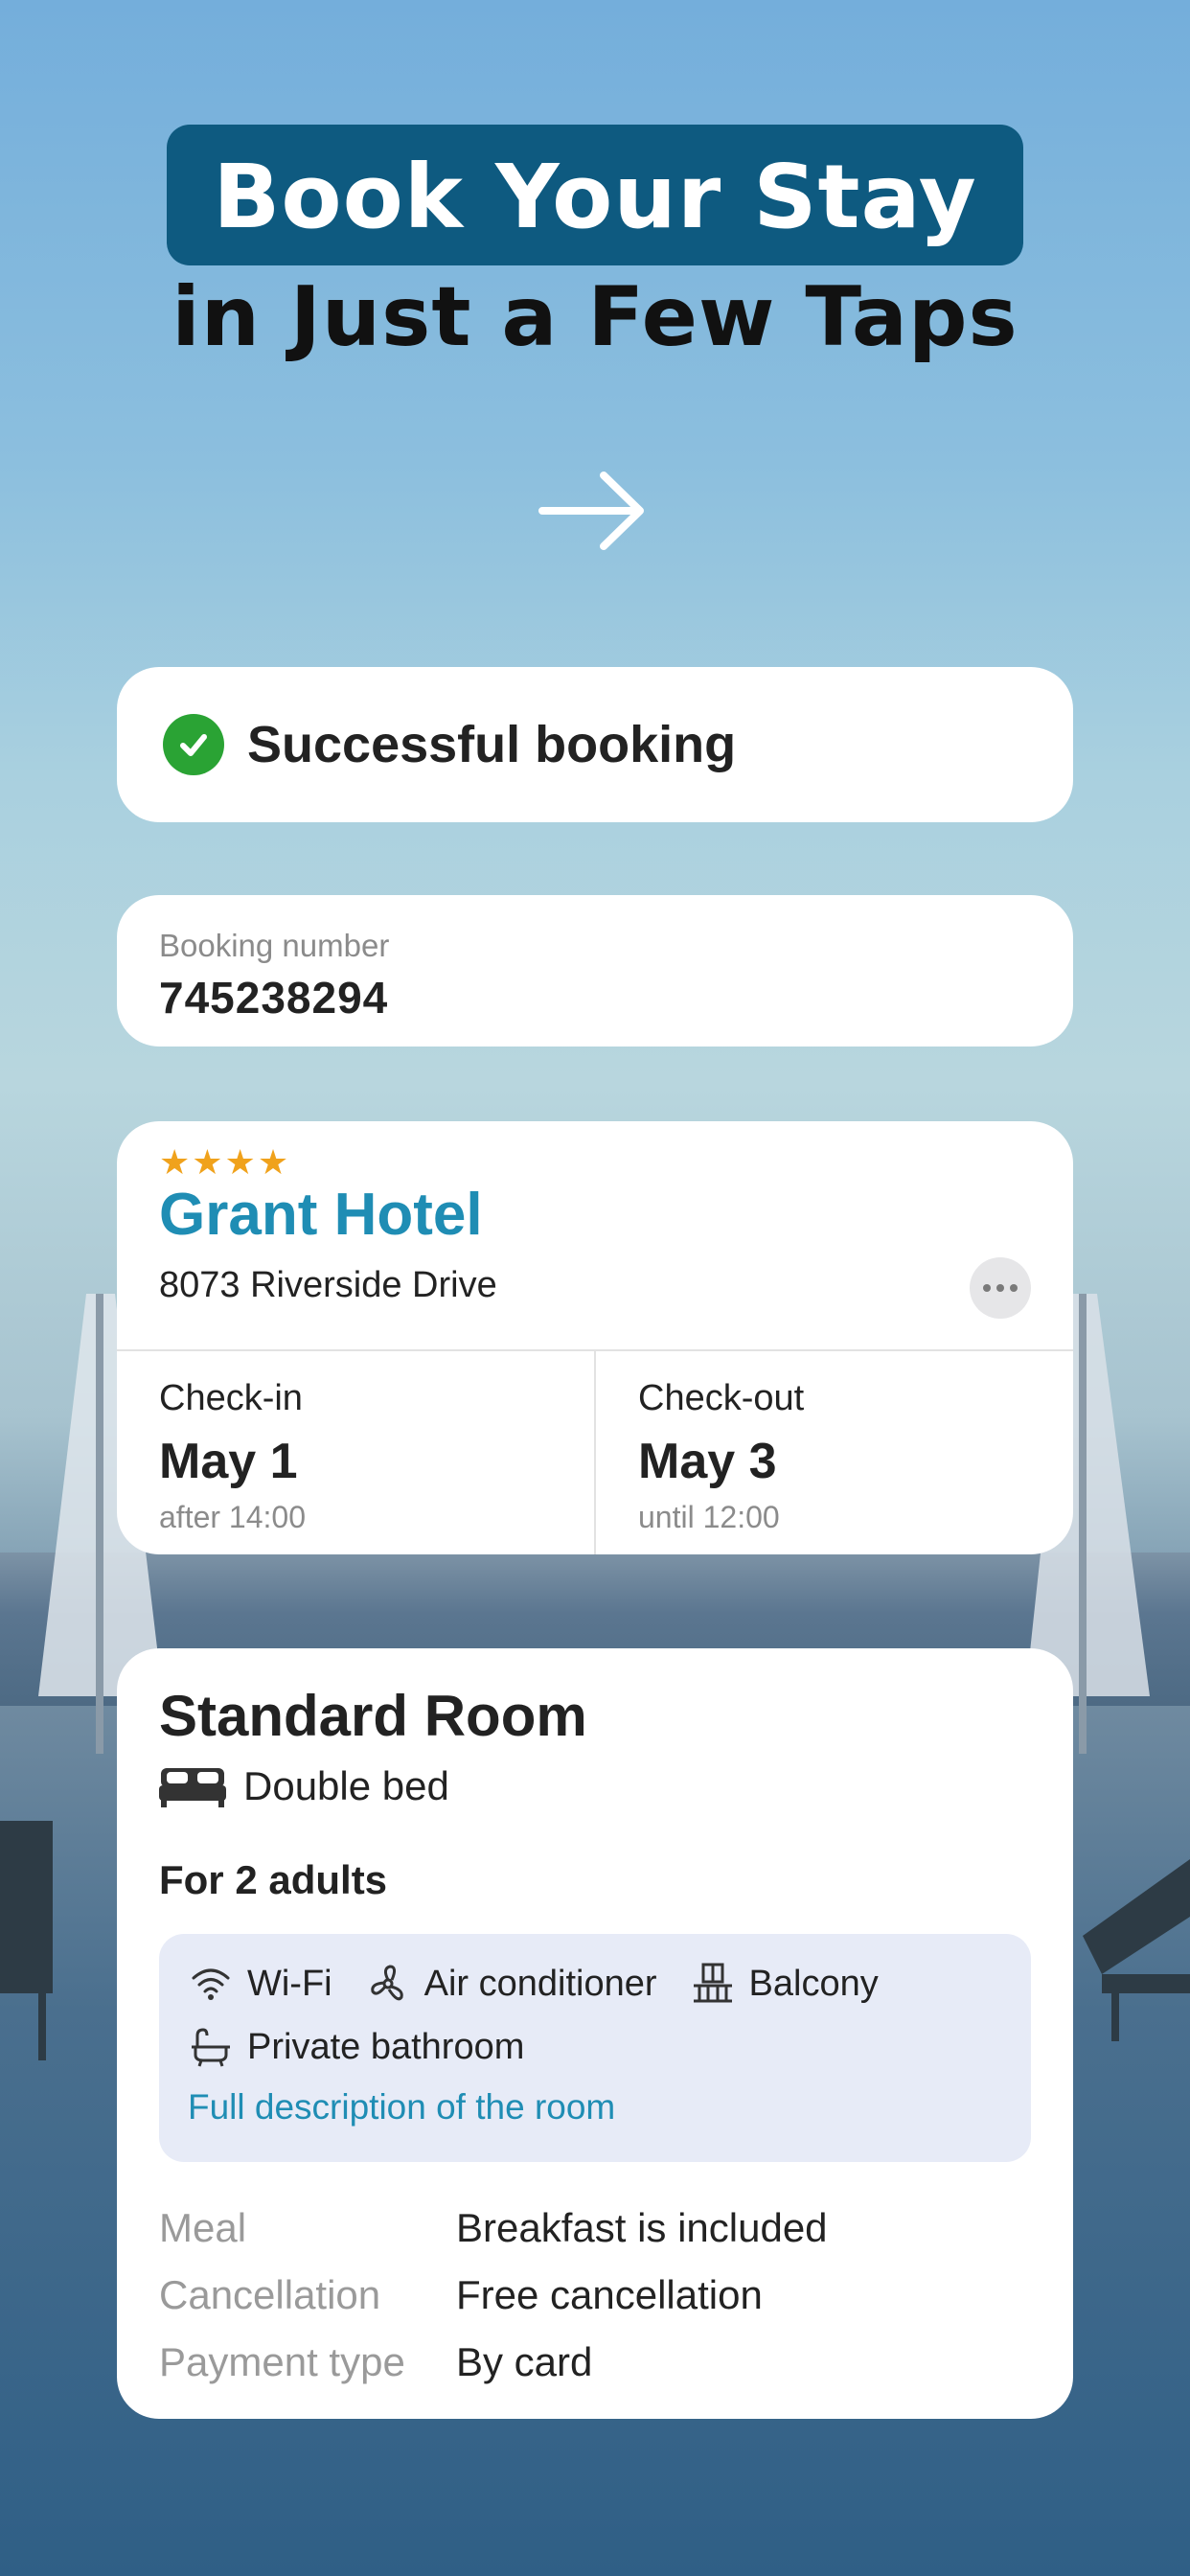 Image resolution: width=1190 pixels, height=2576 pixels. Describe the element at coordinates (722, 1398) in the screenshot. I see `checkout-label: Check-out` at that location.